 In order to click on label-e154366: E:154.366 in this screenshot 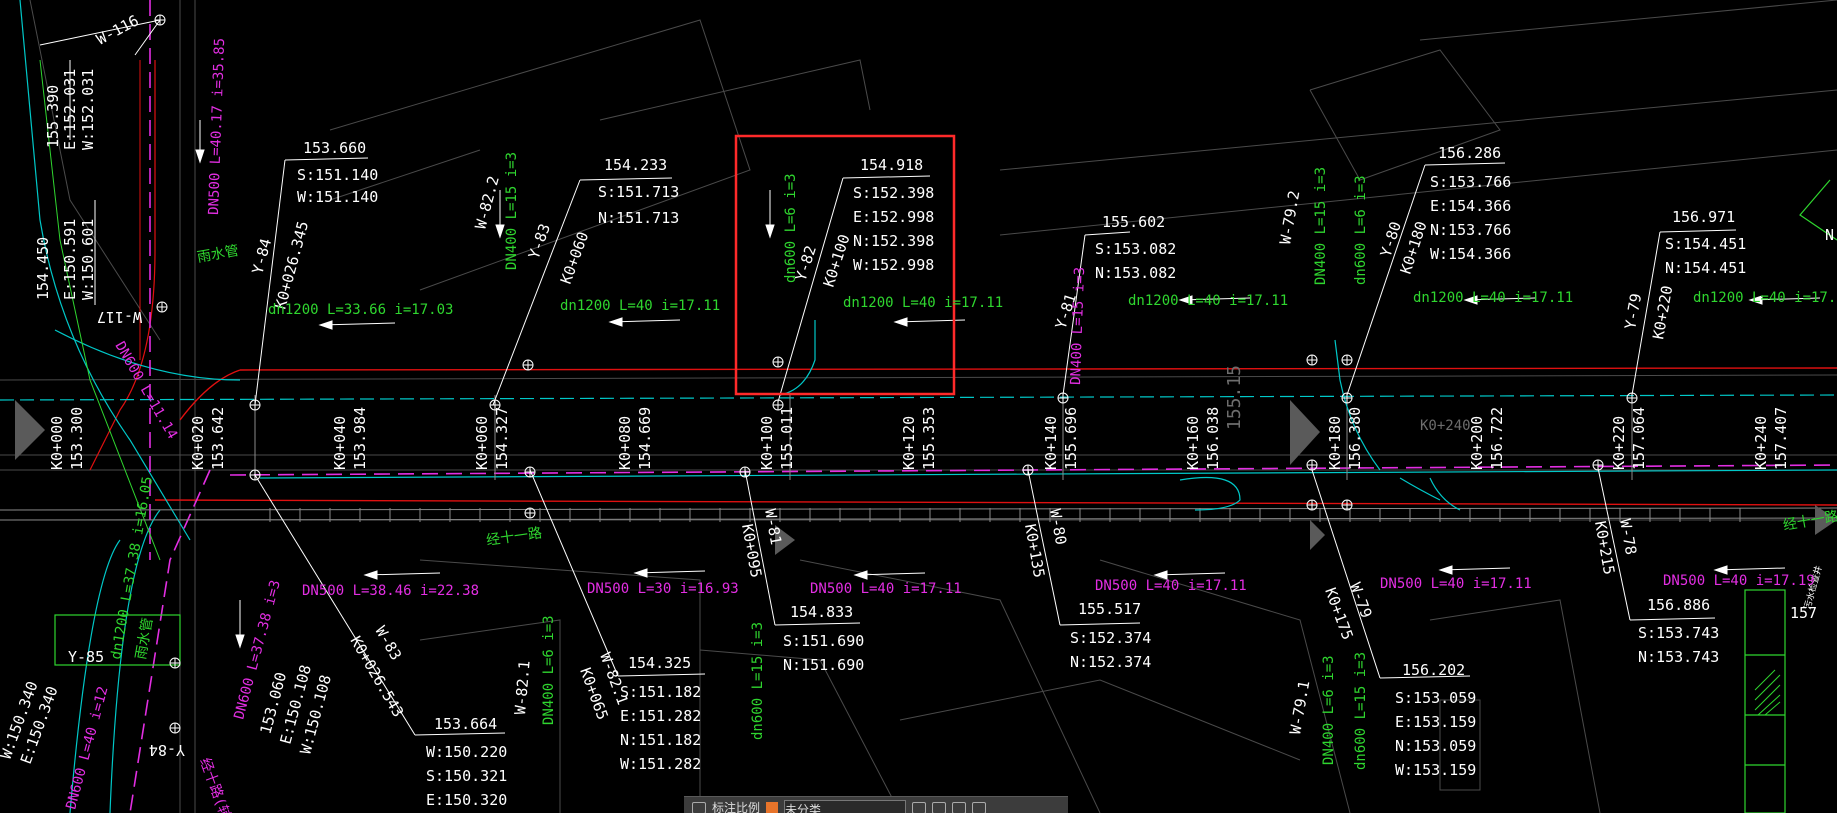, I will do `click(1470, 206)`.